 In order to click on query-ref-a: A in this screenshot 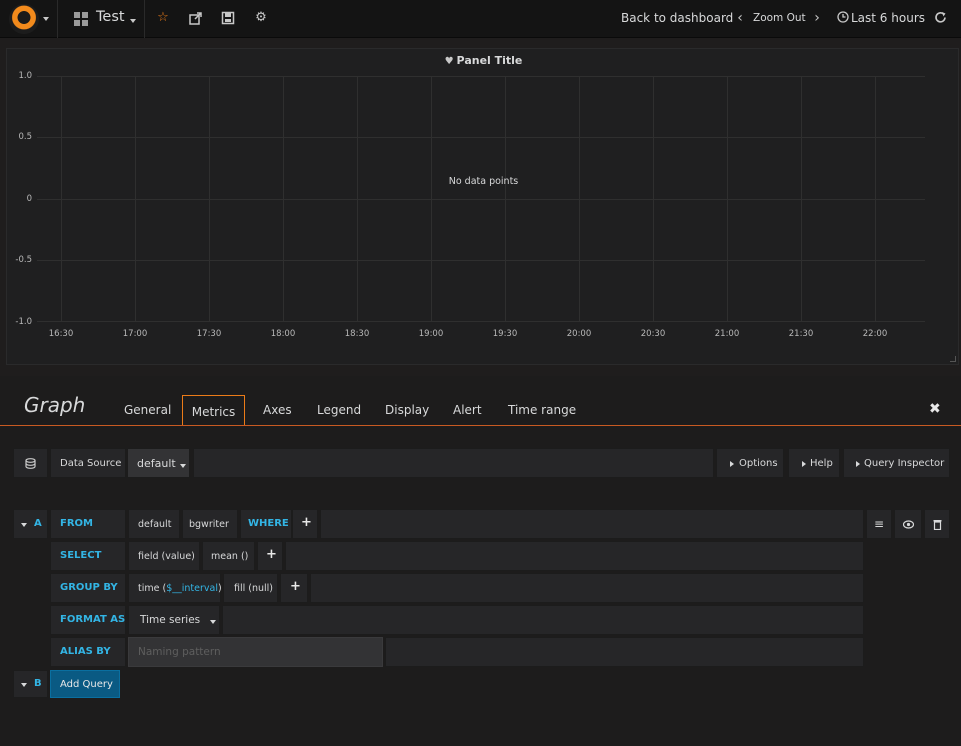, I will do `click(38, 523)`.